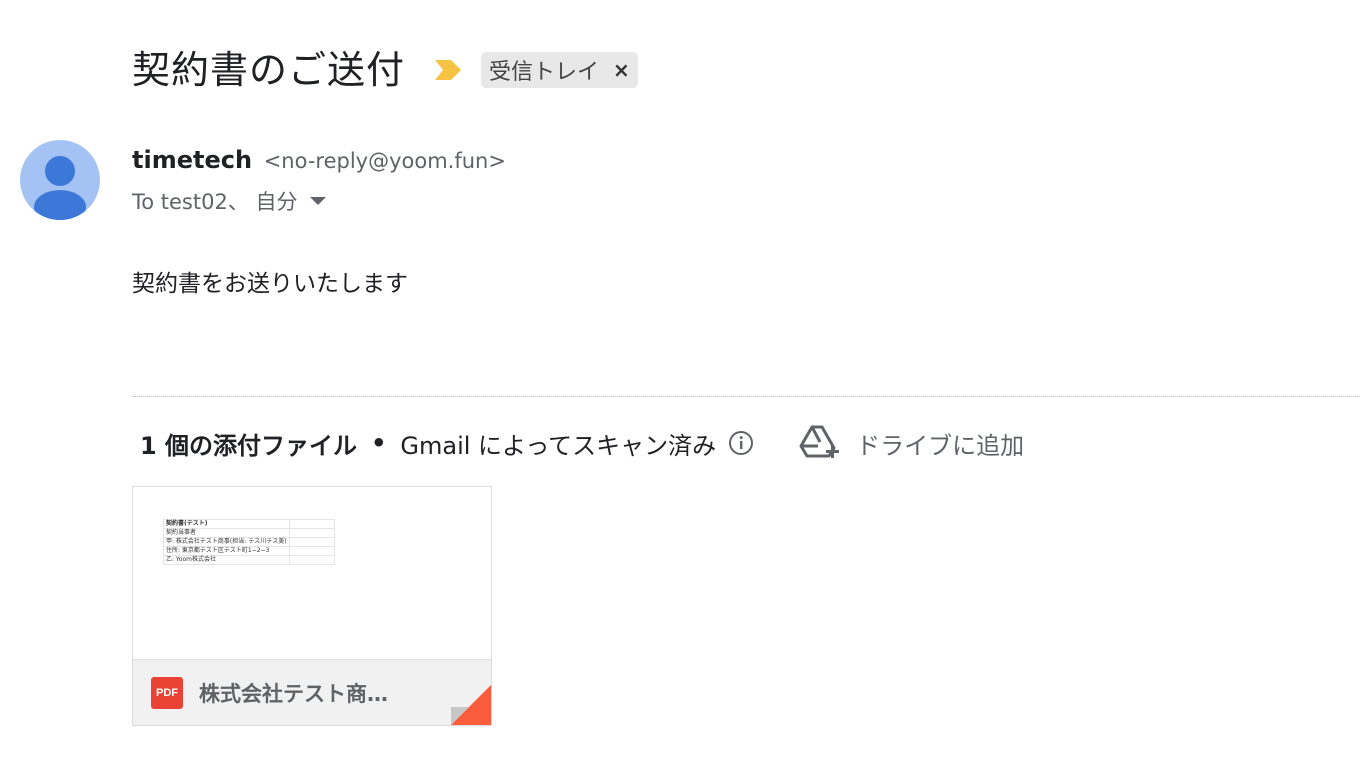 This screenshot has height=782, width=1360. I want to click on attachments-header: 1 個の添付ファイル • Gmail によってスキャン済み ドライブに追加, so click(582, 443).